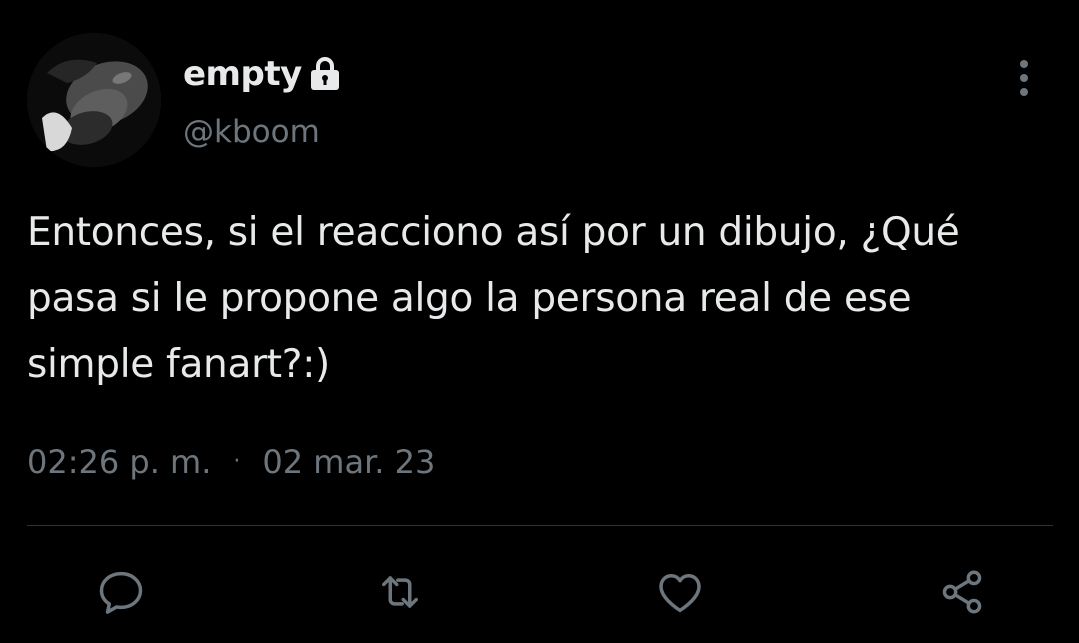 The width and height of the screenshot is (1079, 643). I want to click on divider, so click(540, 525).